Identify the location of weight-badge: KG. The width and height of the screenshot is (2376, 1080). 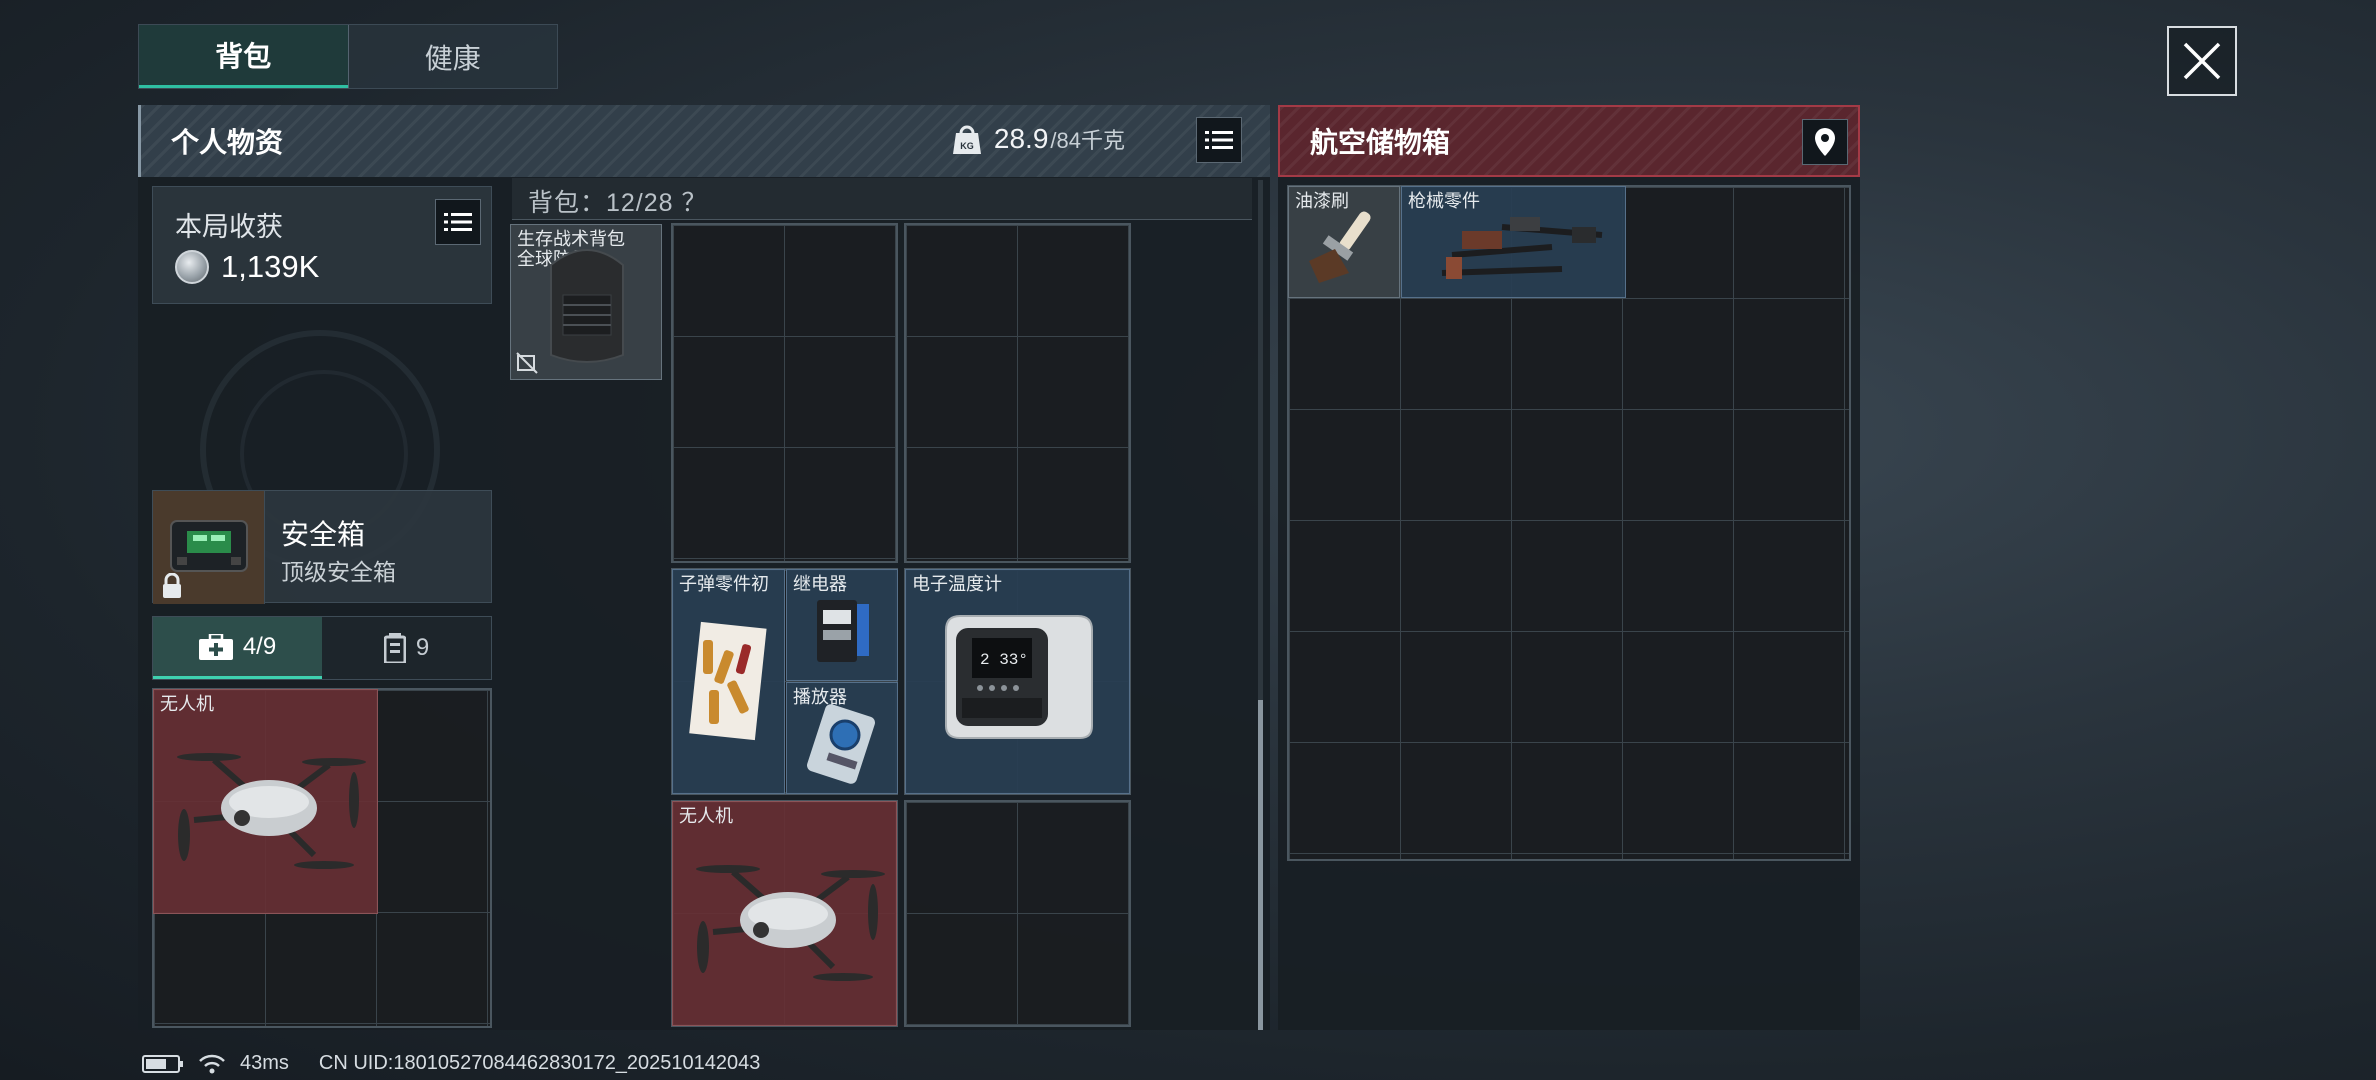
(967, 146).